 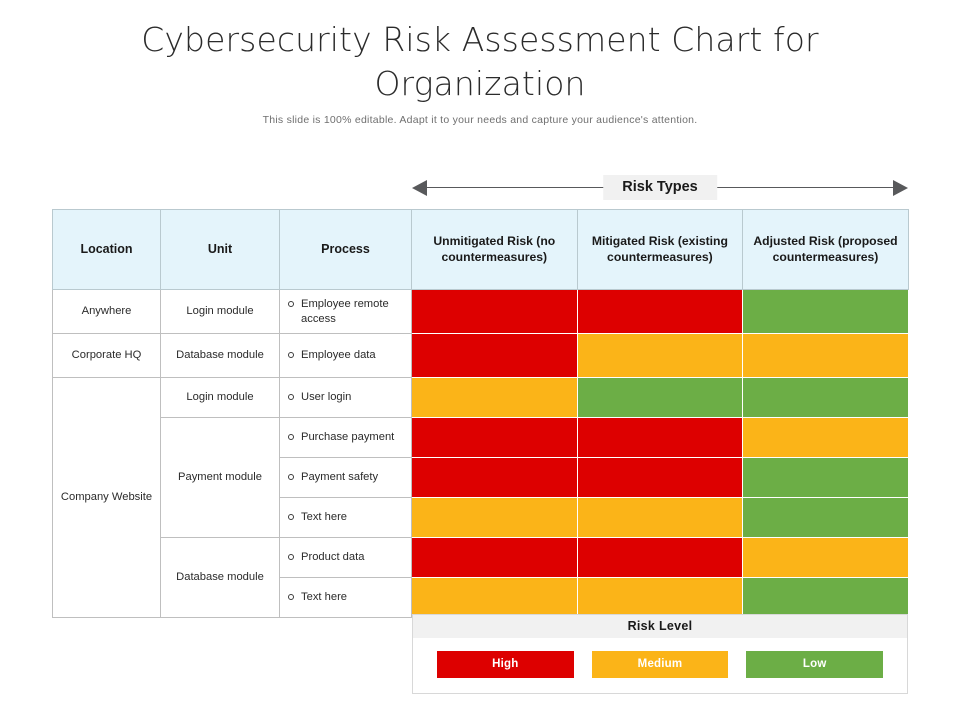 I want to click on cell-process: Product data, so click(x=345, y=557).